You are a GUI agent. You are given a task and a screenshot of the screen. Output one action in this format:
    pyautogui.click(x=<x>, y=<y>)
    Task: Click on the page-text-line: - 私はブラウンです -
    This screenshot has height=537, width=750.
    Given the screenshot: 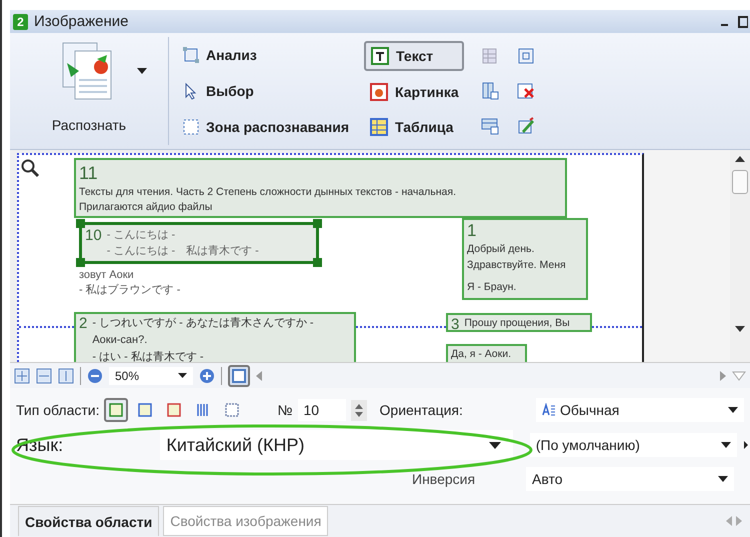 What is the action you would take?
    pyautogui.click(x=129, y=290)
    